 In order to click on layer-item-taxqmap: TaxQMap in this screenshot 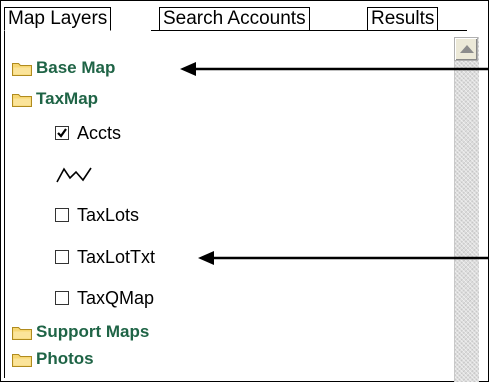, I will do `click(135, 298)`.